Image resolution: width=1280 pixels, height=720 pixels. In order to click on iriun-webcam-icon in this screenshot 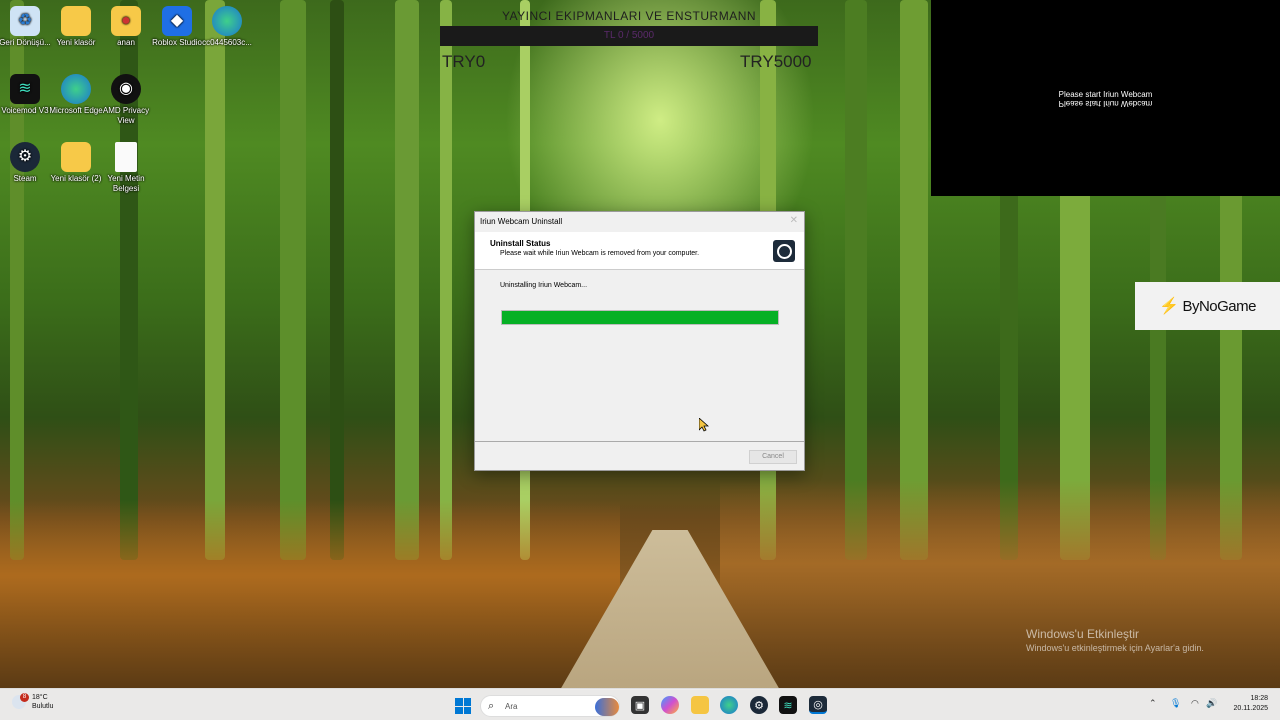, I will do `click(784, 251)`.